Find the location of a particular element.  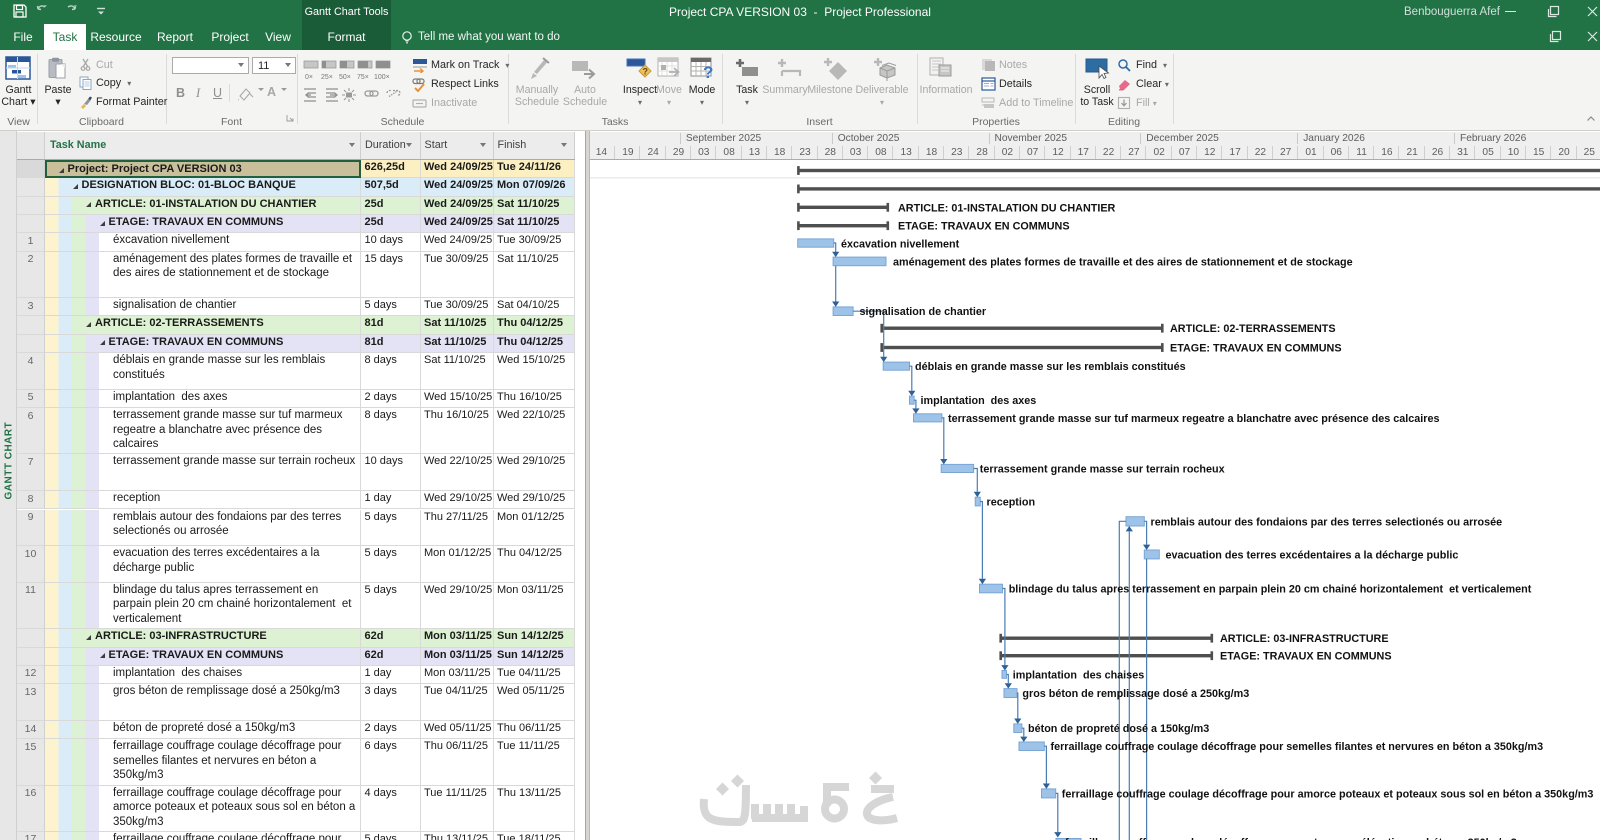

svg-text: reception is located at coordinates (1011, 502).